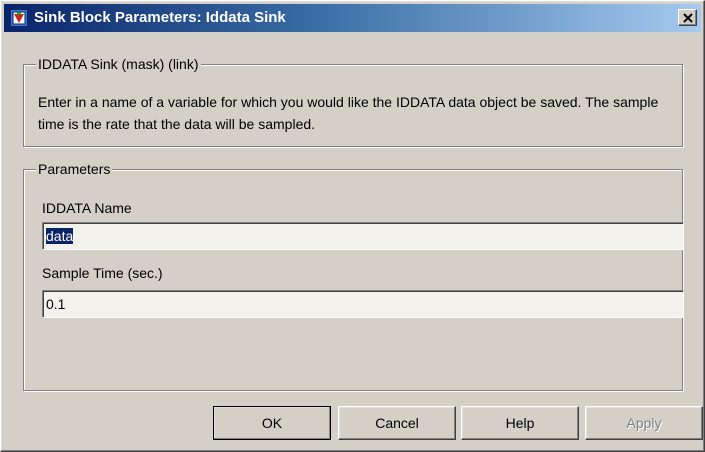 This screenshot has width=705, height=452. I want to click on sample-time-label: Sample Time (sec.), so click(102, 273).